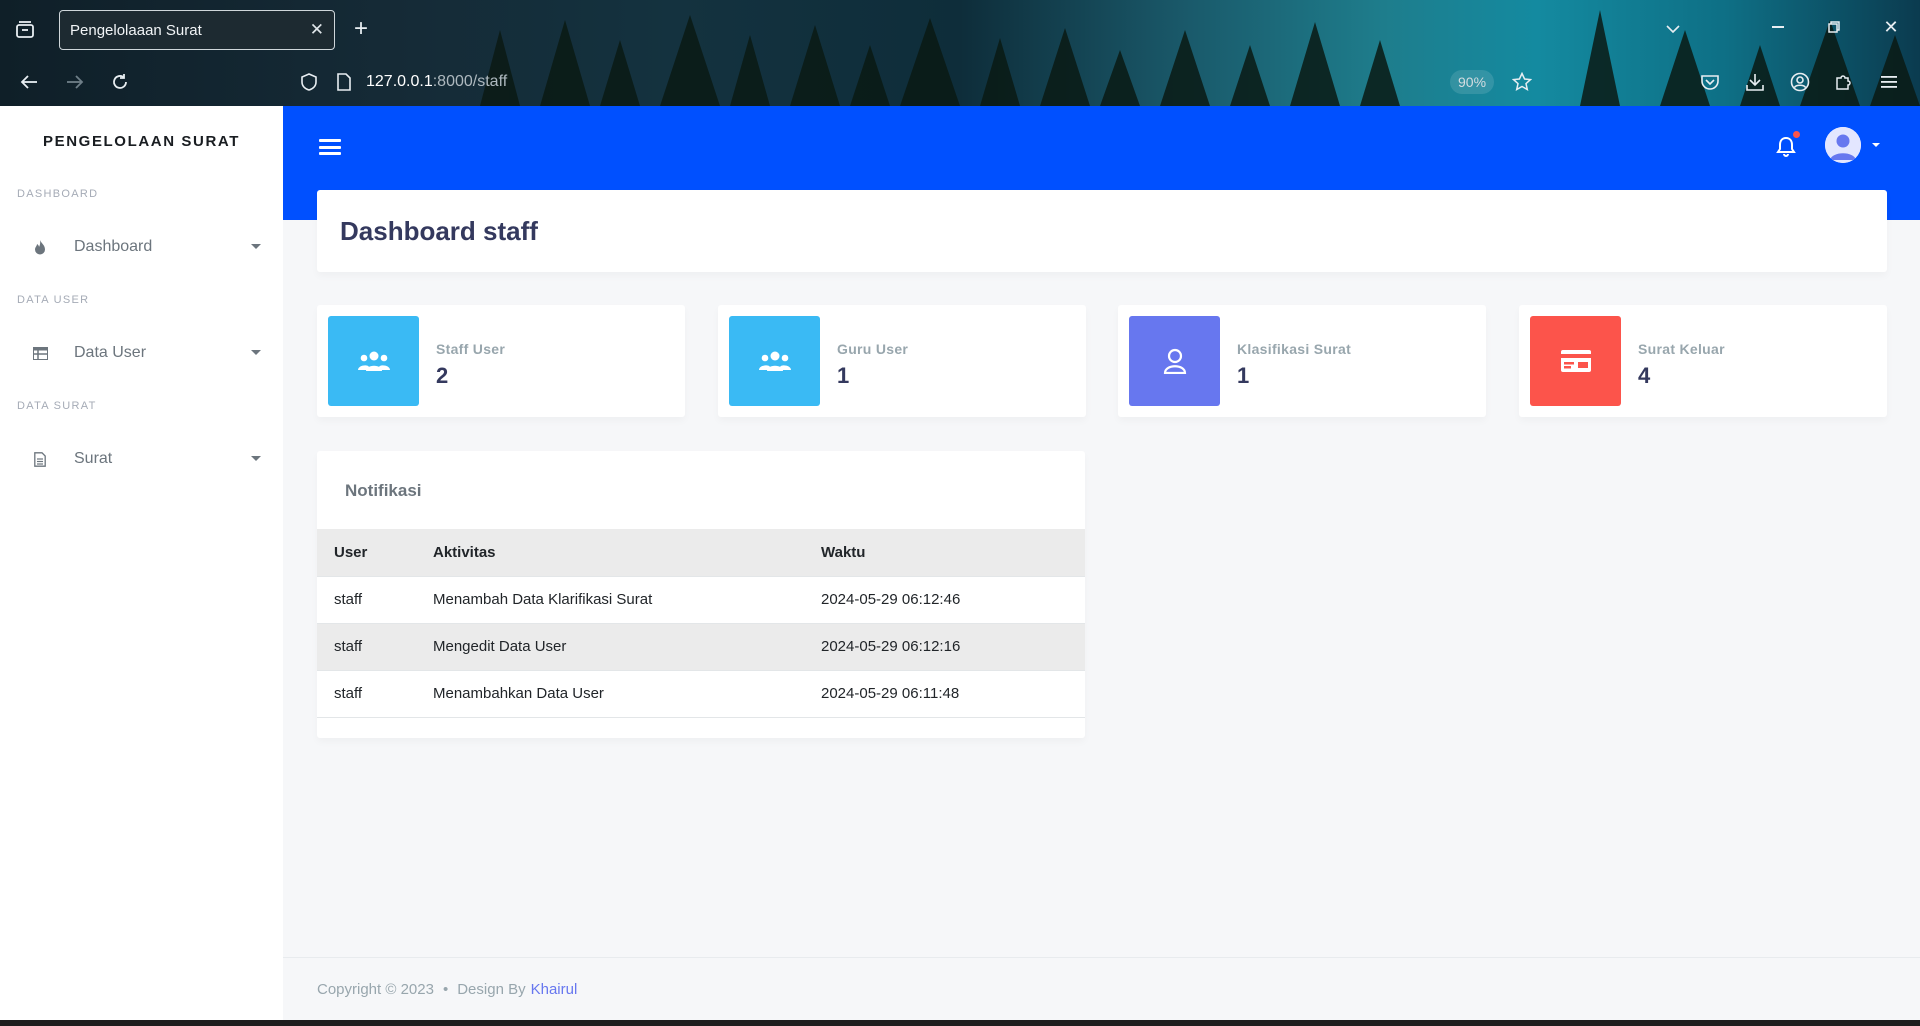  I want to click on sidebar-item-surat: Surat, so click(141, 459).